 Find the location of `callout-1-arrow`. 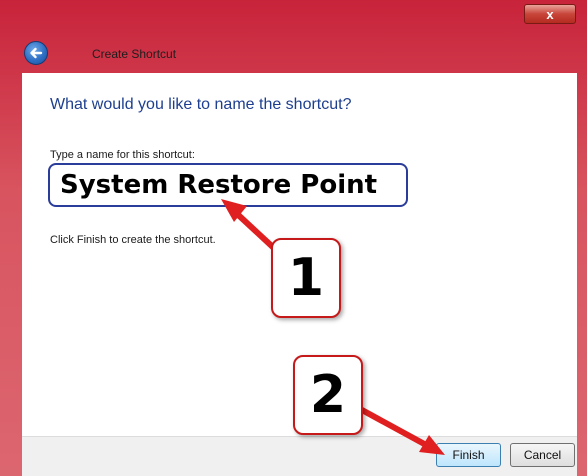

callout-1-arrow is located at coordinates (250, 226).